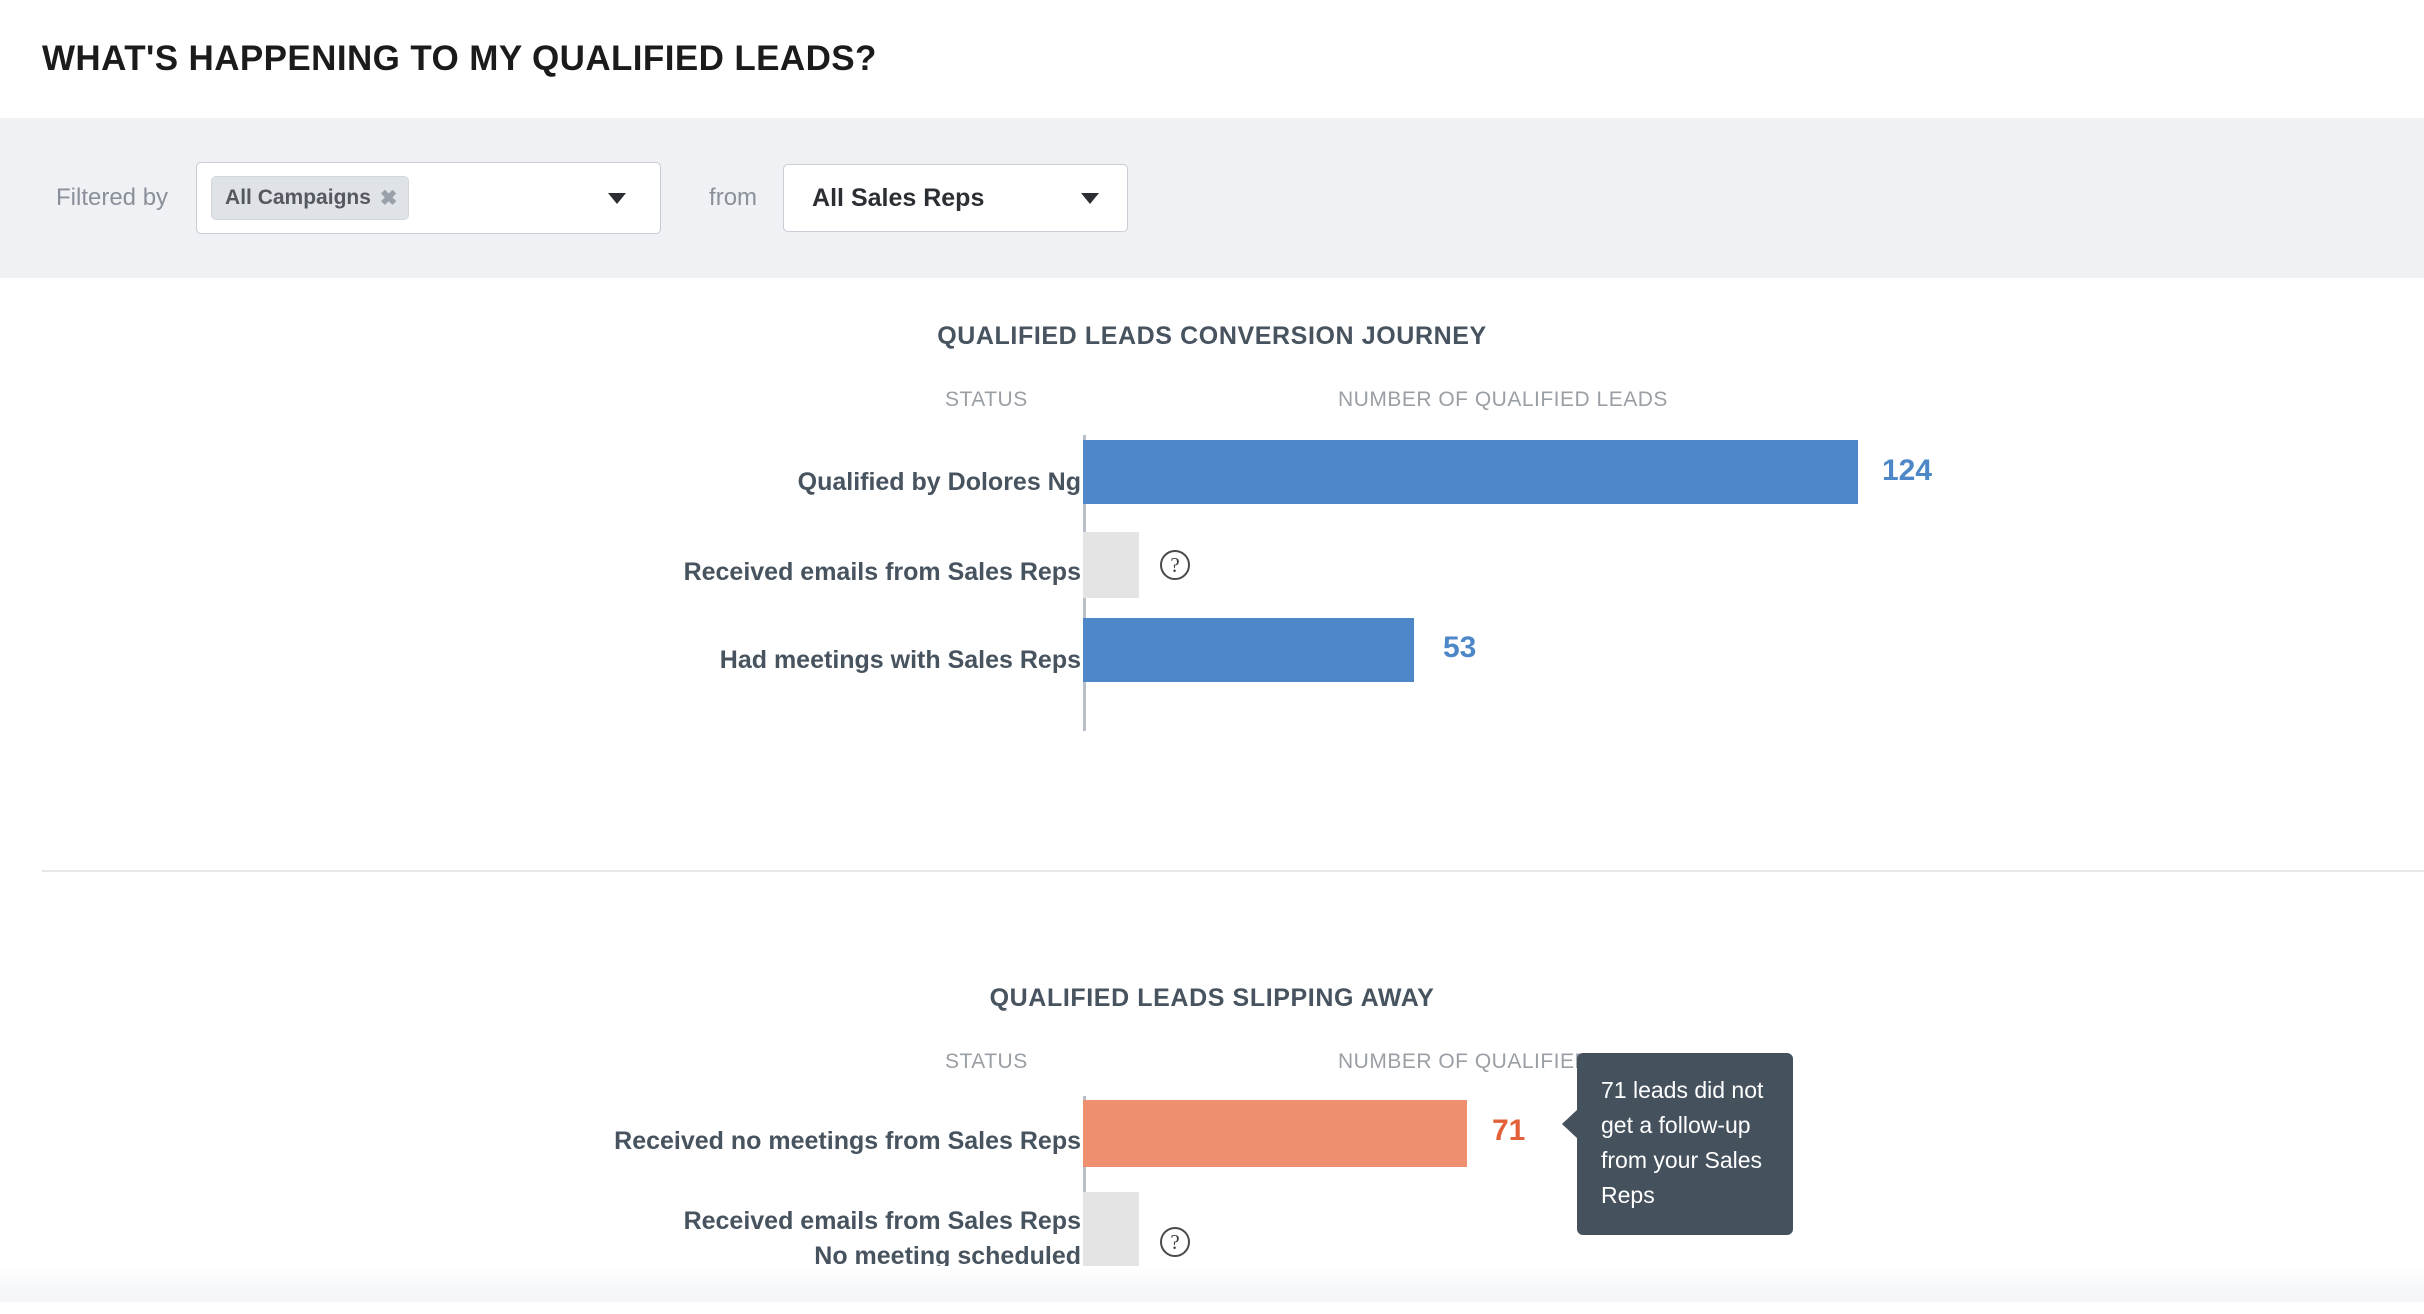 Image resolution: width=2424 pixels, height=1314 pixels. What do you see at coordinates (1212, 59) in the screenshot?
I see `page-header: WHAT'S HAPPENING TO MY QUALIFIED LEADS?` at bounding box center [1212, 59].